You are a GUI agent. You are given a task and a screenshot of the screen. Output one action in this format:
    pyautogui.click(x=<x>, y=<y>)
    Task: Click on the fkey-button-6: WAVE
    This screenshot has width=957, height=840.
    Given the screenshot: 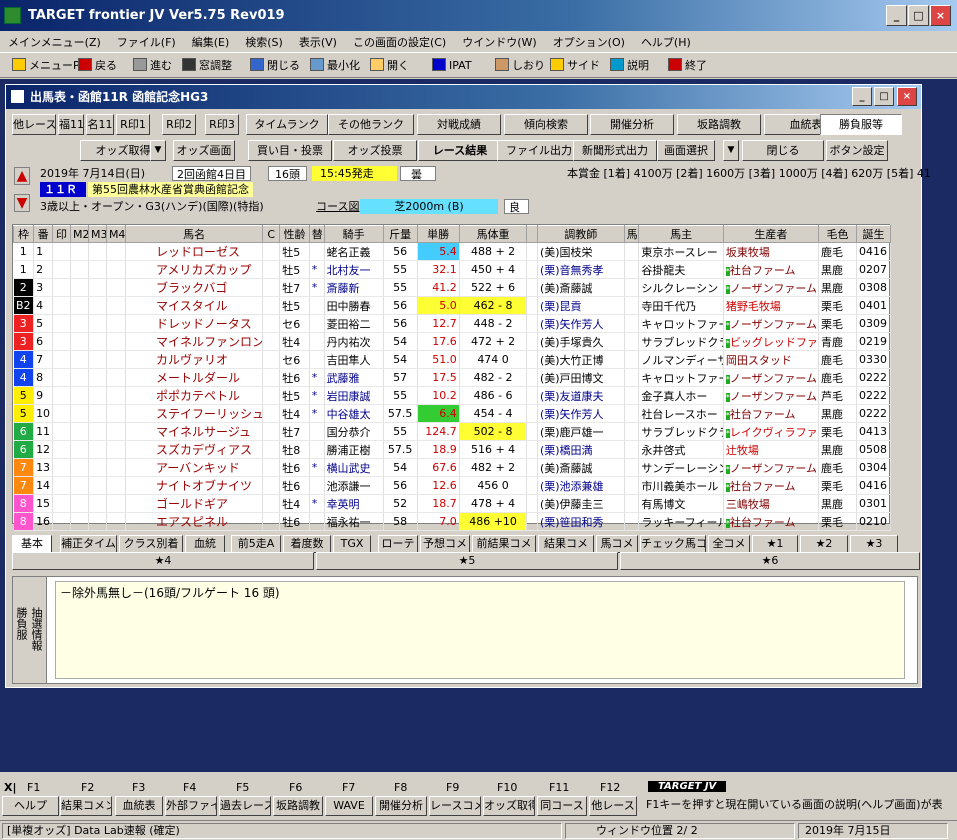 What is the action you would take?
    pyautogui.click(x=349, y=806)
    